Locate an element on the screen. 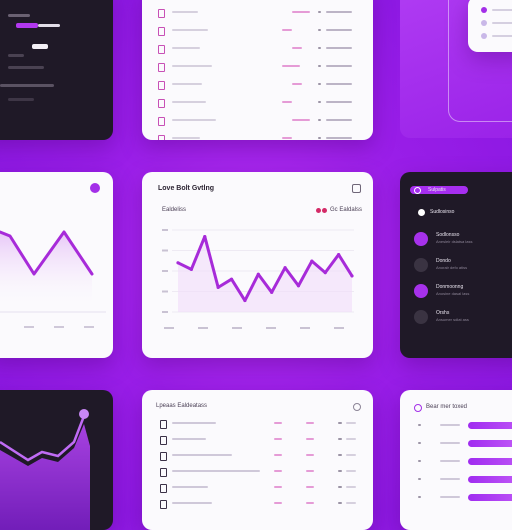 The image size is (512, 530). sidebar-item-label: Dondo is located at coordinates (443, 261).